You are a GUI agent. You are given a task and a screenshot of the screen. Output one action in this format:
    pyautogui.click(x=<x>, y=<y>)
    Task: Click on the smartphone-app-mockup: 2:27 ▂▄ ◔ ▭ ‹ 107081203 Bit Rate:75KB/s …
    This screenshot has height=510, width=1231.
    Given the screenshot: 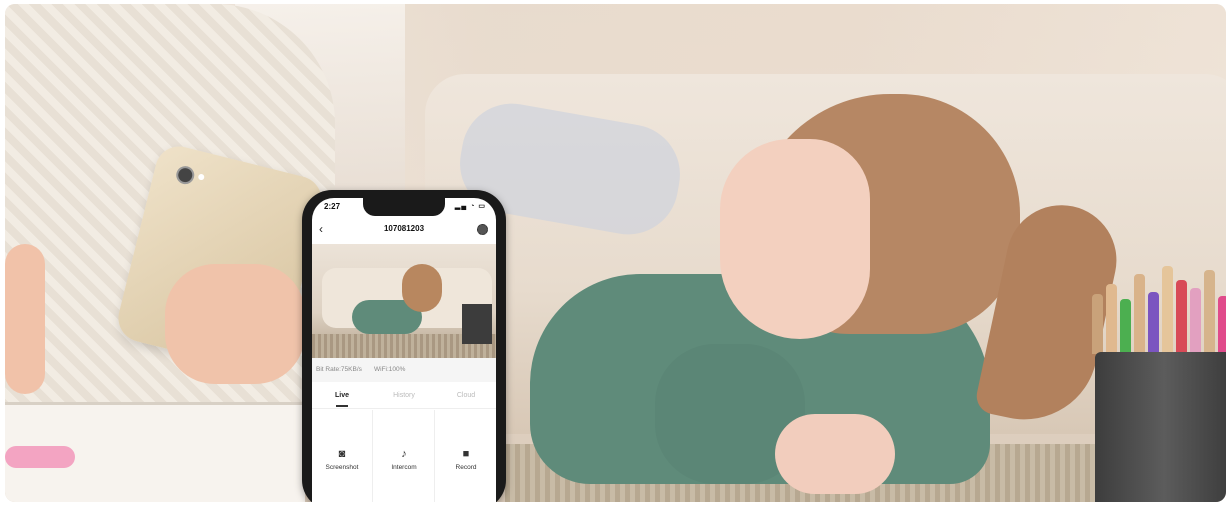 What is the action you would take?
    pyautogui.click(x=404, y=346)
    